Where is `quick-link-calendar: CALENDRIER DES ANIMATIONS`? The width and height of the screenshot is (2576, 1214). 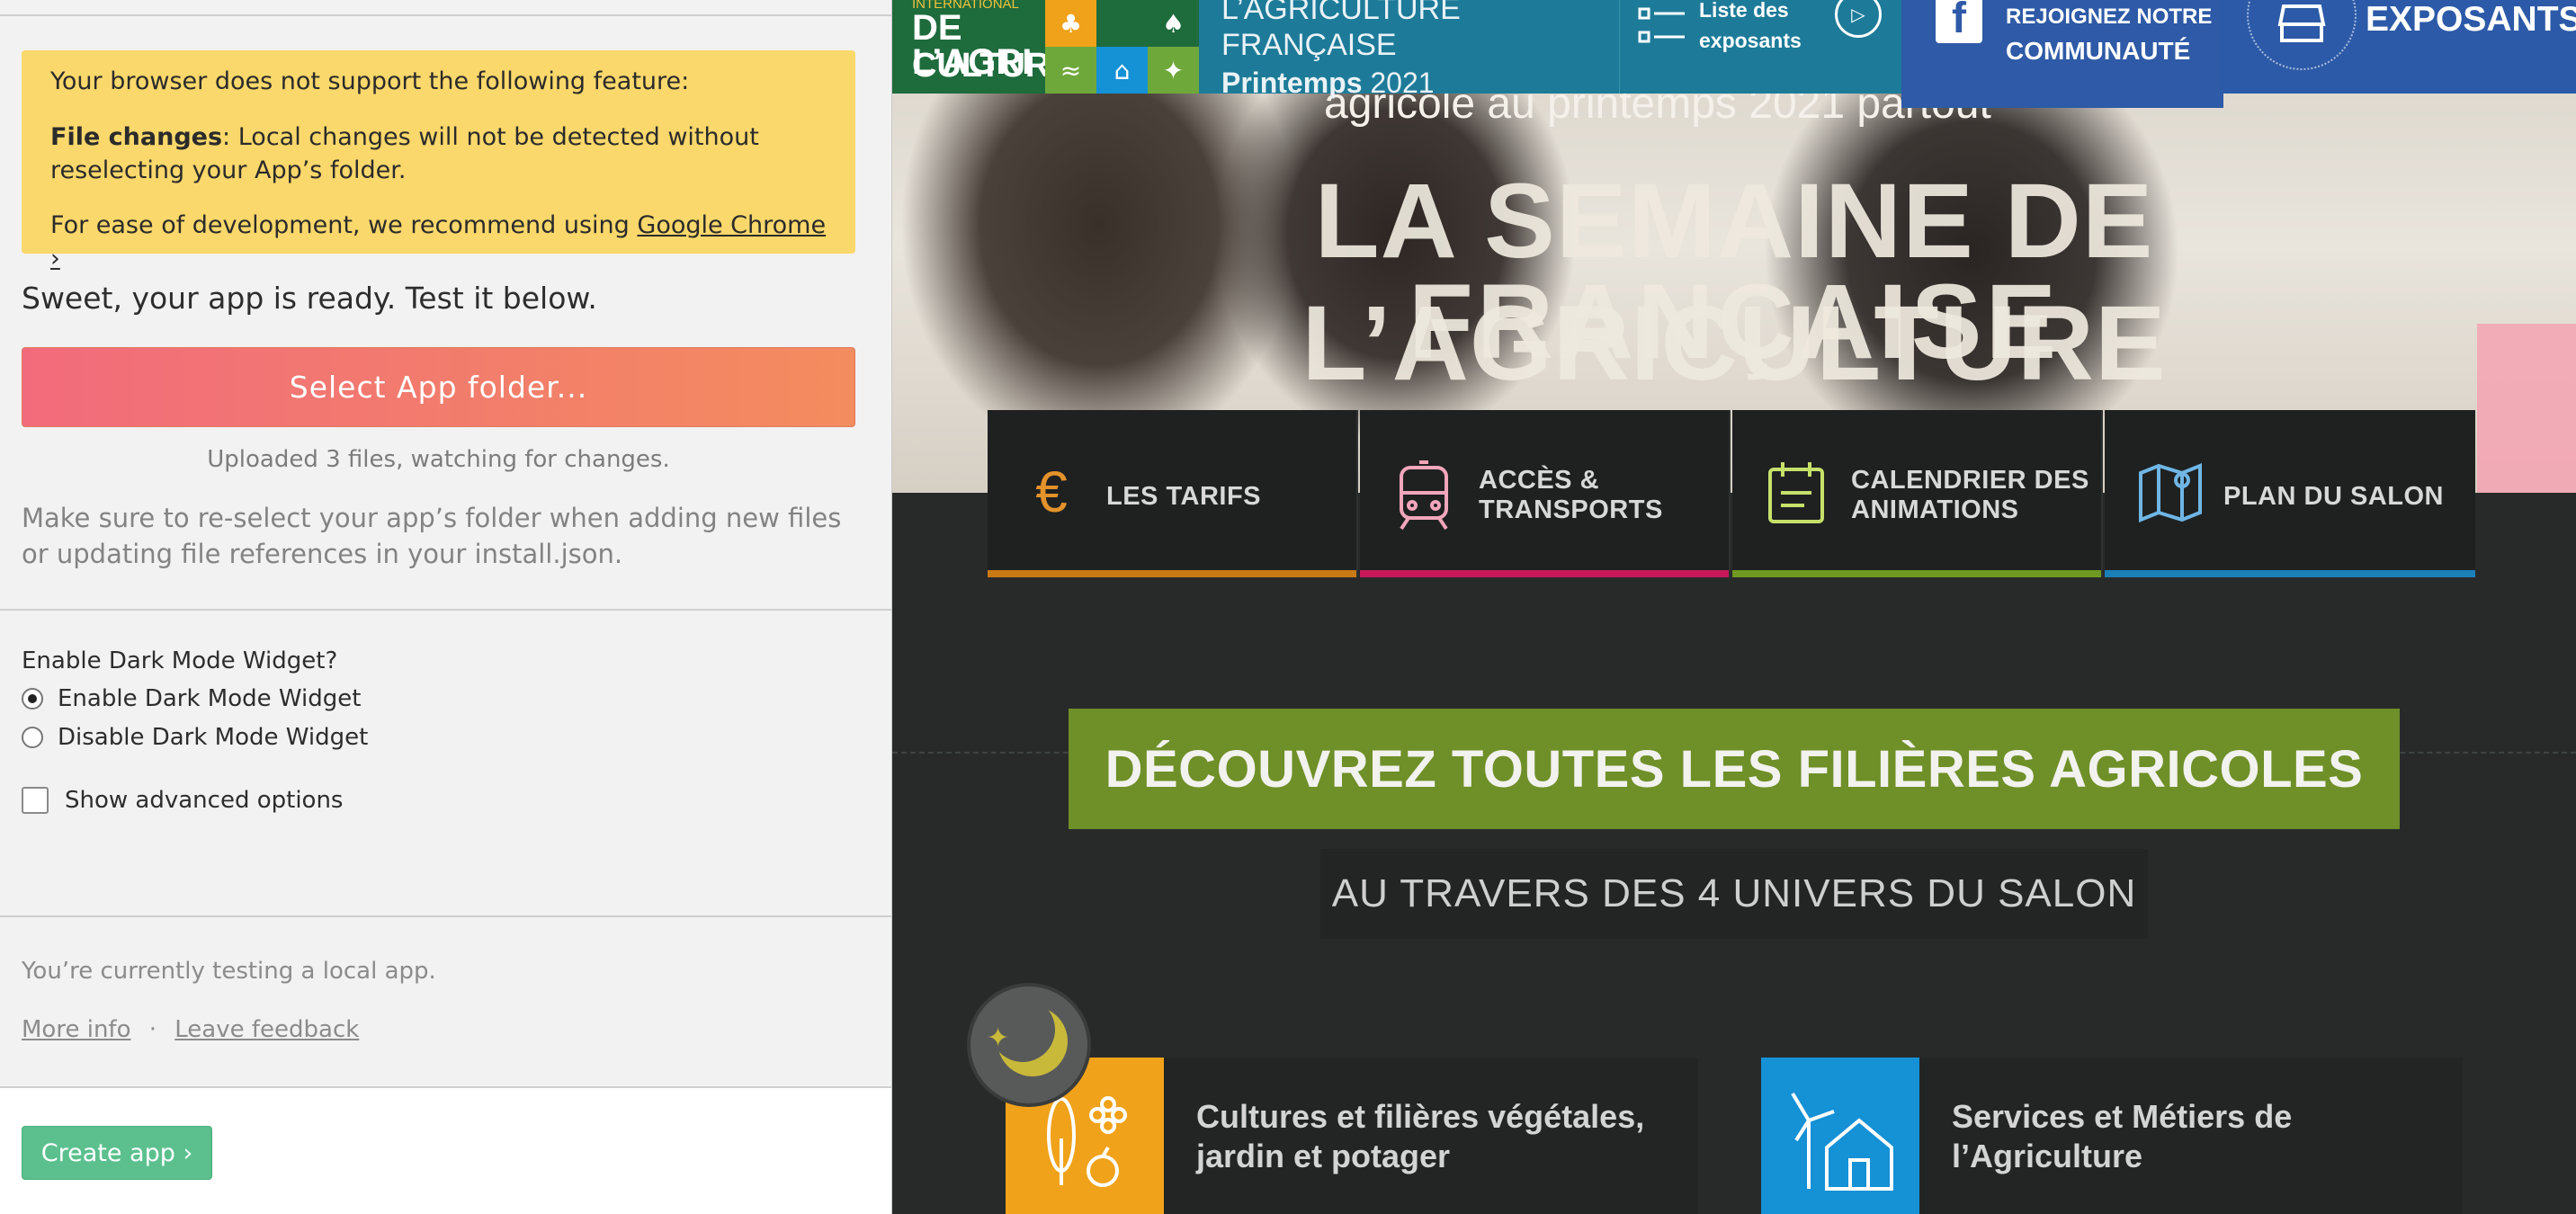
quick-link-calendar: CALENDRIER DES ANIMATIONS is located at coordinates (1917, 494).